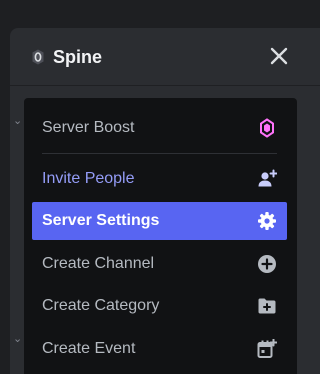 The image size is (320, 374). Describe the element at coordinates (159, 349) in the screenshot. I see `menu-item-create-event: Create Event` at that location.